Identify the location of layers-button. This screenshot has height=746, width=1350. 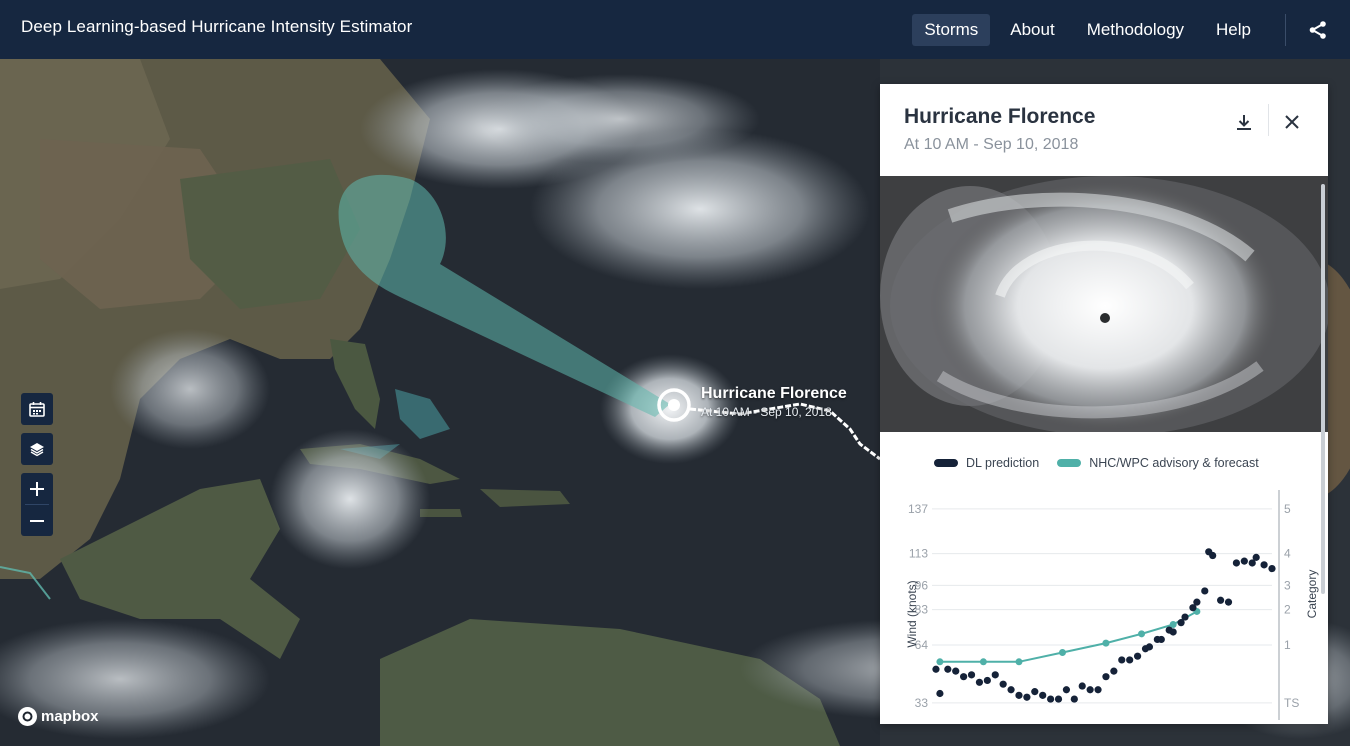
(37, 449).